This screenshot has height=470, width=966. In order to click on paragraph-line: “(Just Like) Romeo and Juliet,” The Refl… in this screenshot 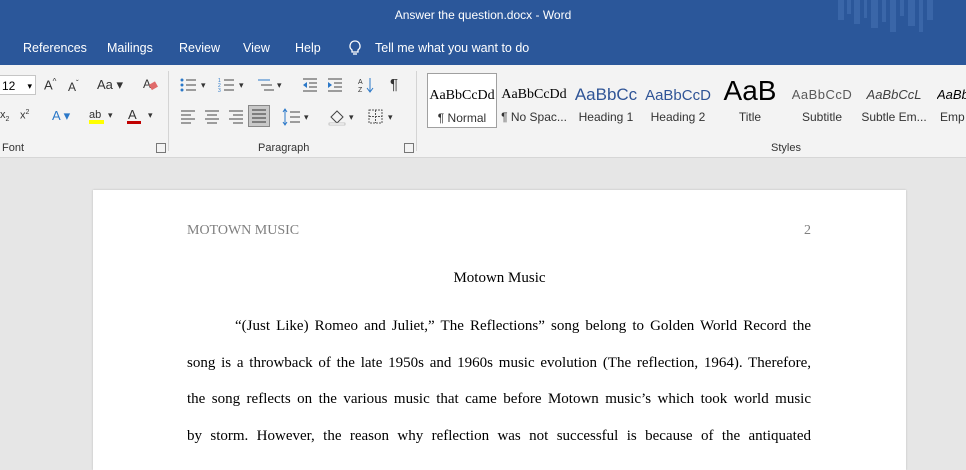, I will do `click(523, 326)`.